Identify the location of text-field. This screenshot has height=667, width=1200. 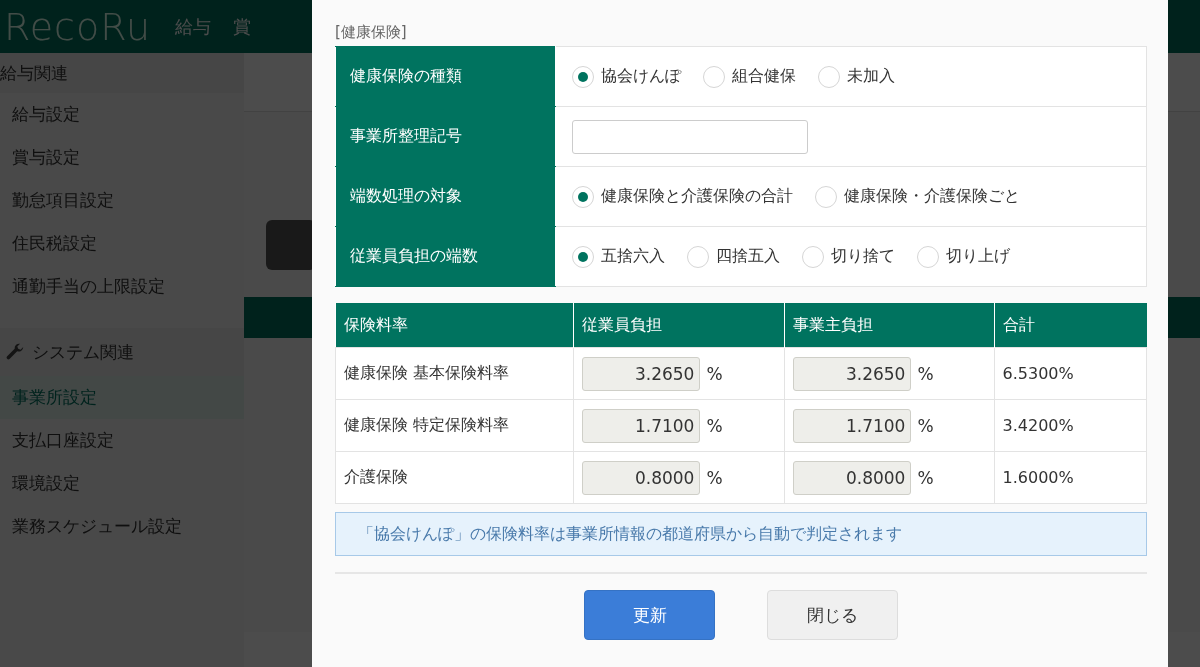
(690, 136).